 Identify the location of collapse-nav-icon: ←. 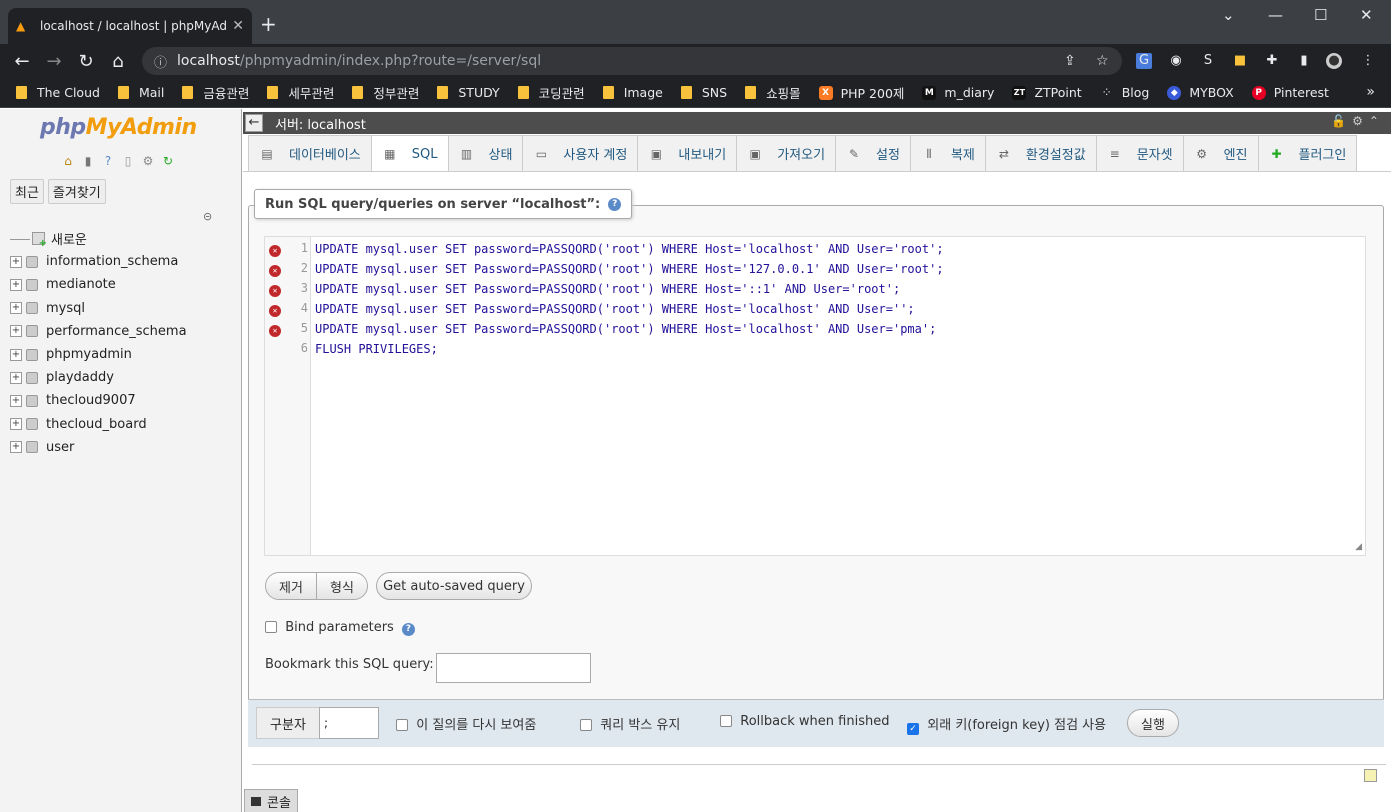
(254, 123).